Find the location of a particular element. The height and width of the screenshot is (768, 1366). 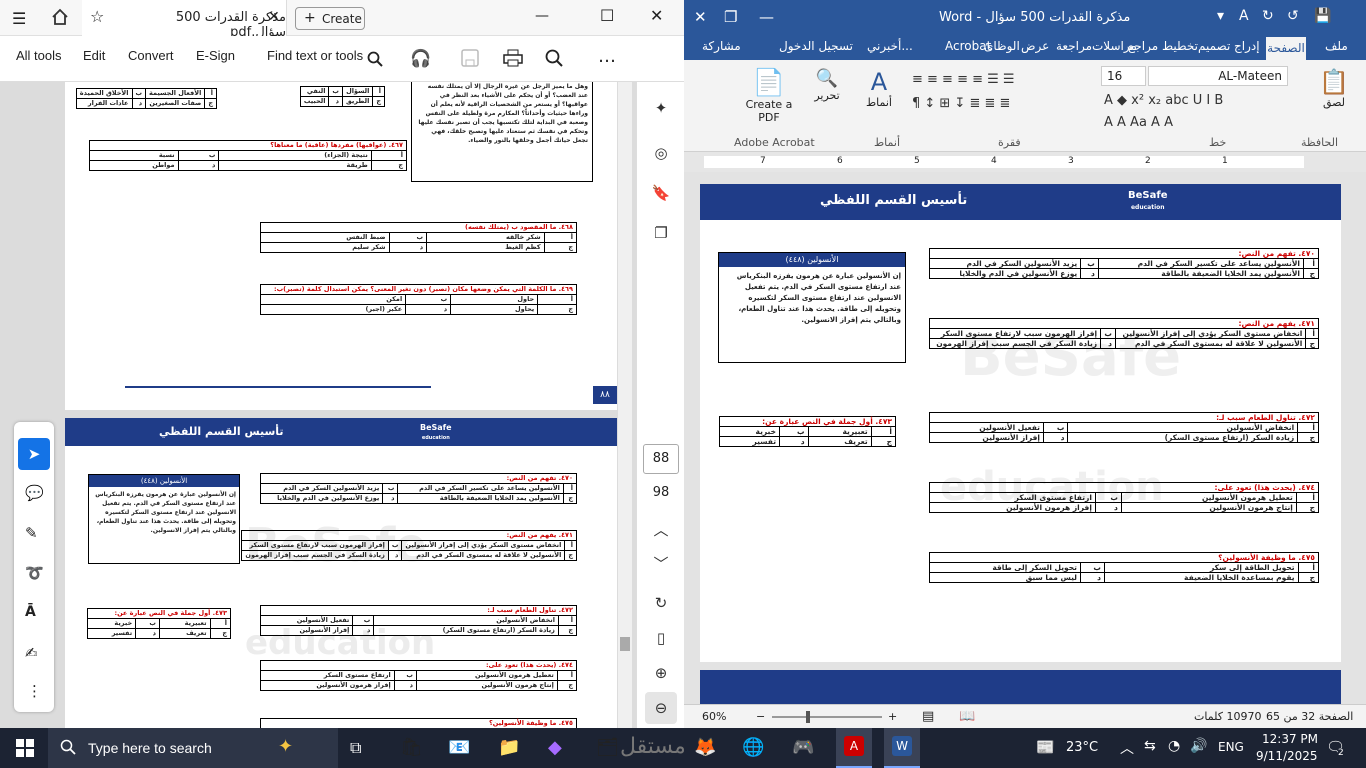

more-tools-icon: ⋮ is located at coordinates (34, 691).